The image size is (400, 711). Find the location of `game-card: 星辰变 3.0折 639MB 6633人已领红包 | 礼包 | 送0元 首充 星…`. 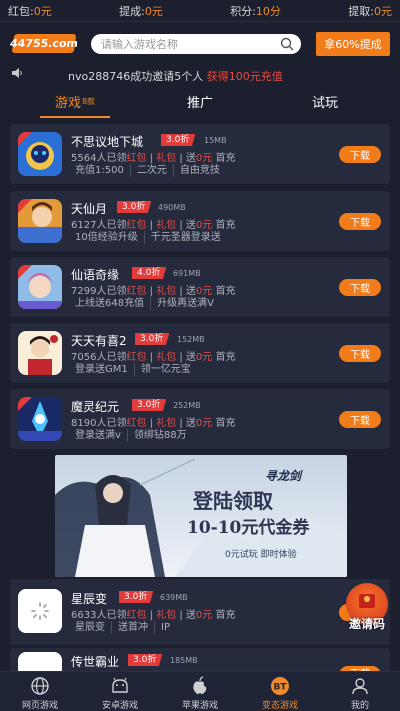

game-card: 星辰变 3.0折 639MB 6633人已领红包 | 礼包 | 送0元 首充 星… is located at coordinates (200, 612).